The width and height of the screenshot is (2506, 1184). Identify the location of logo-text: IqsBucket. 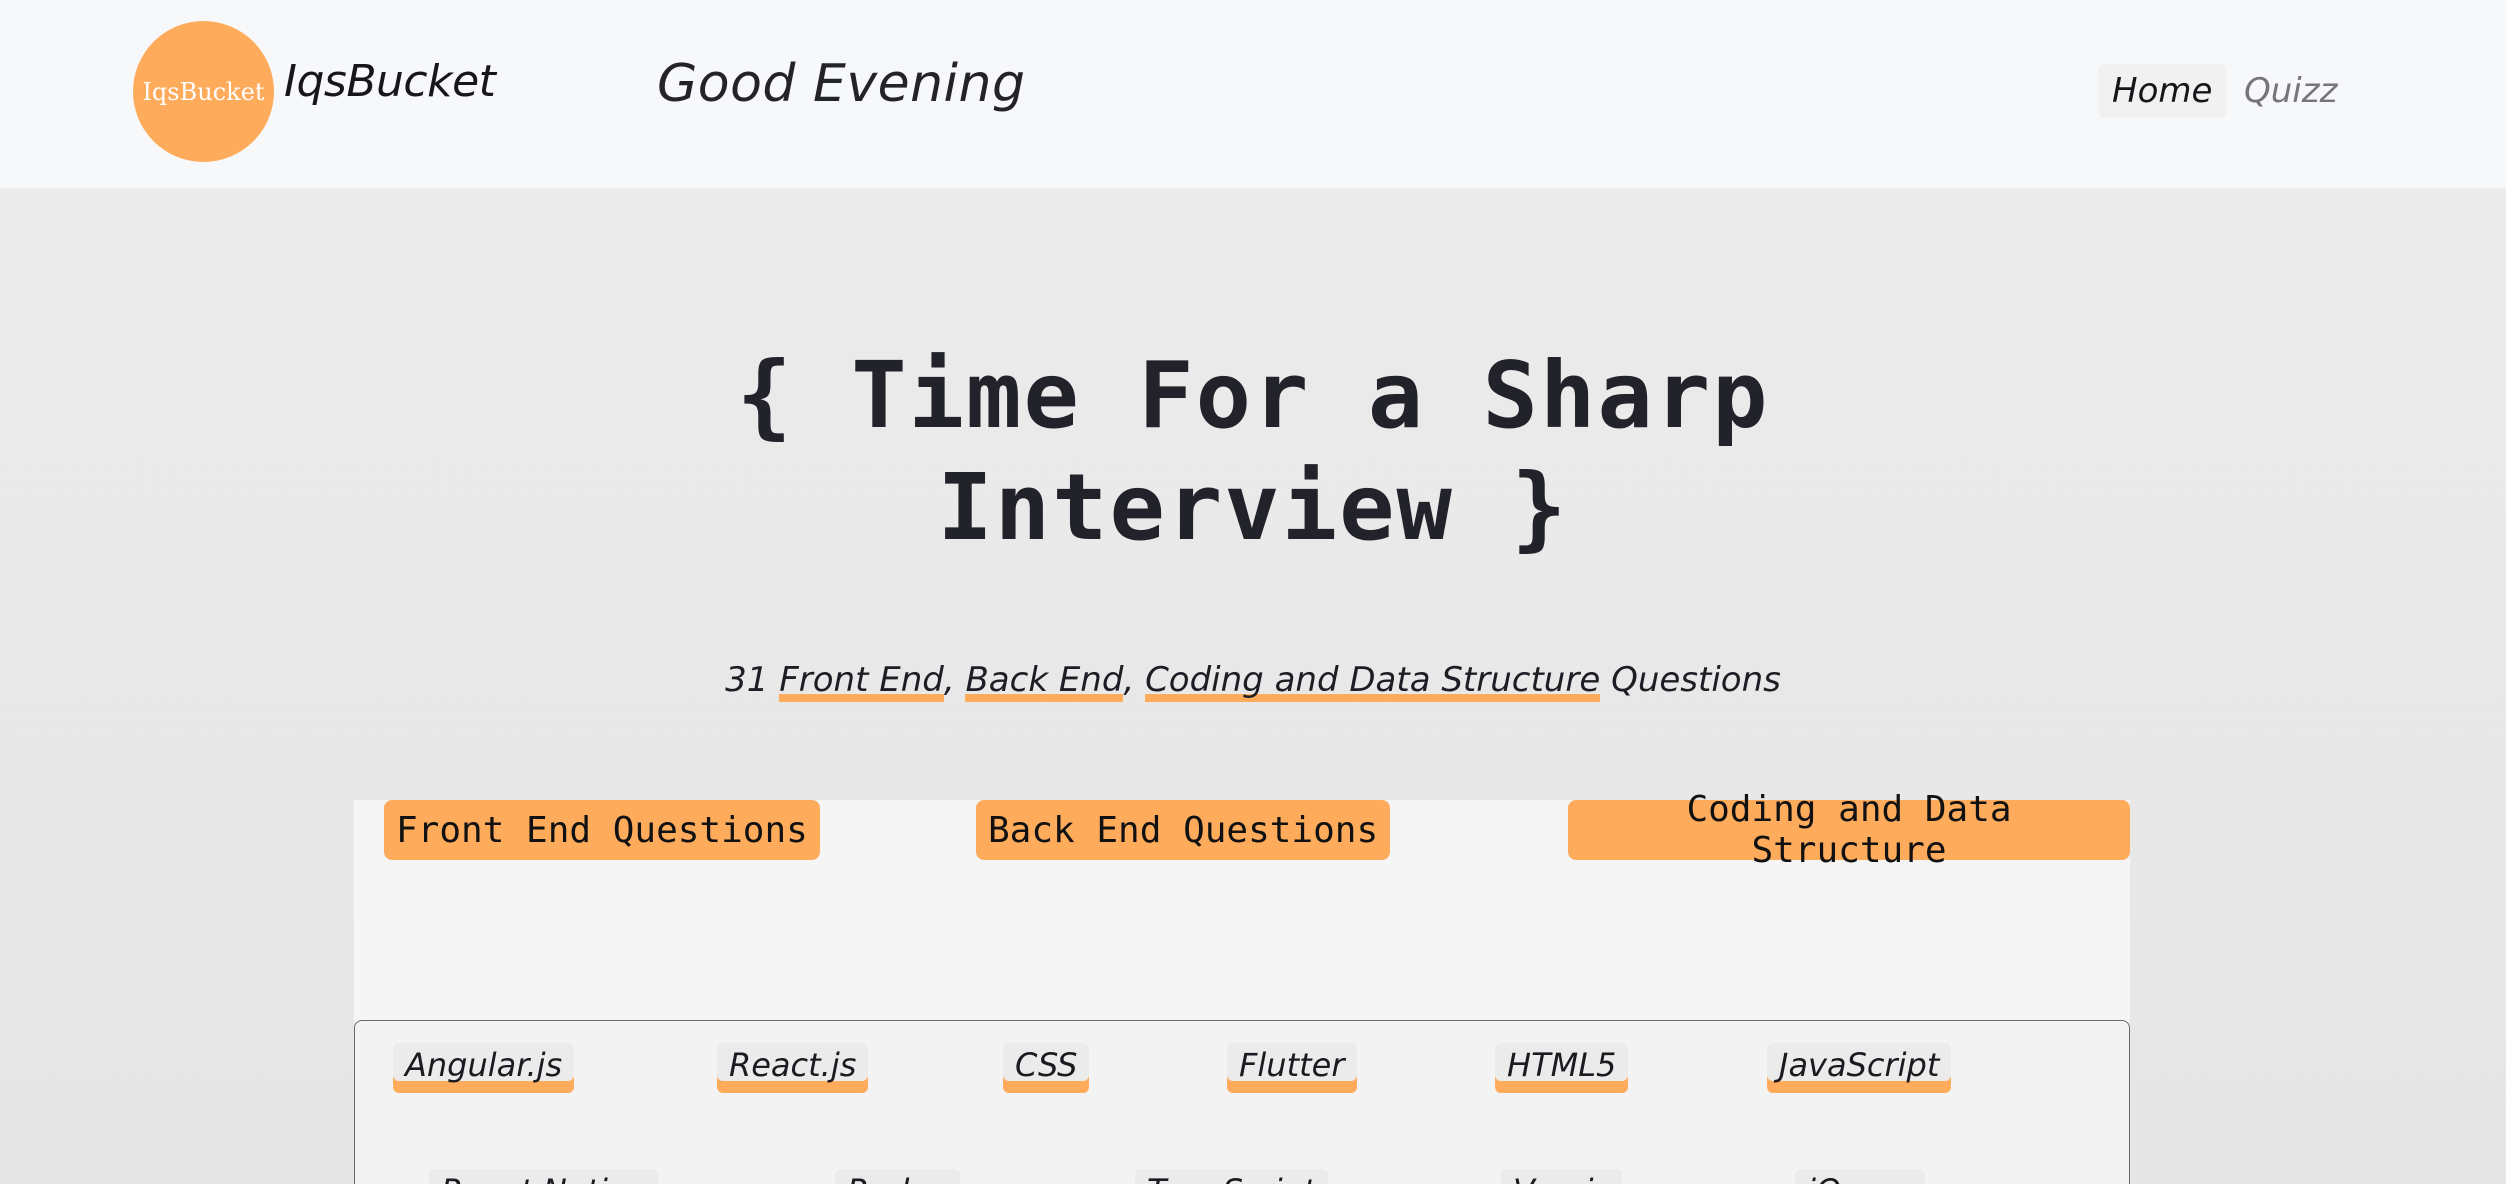
(203, 91).